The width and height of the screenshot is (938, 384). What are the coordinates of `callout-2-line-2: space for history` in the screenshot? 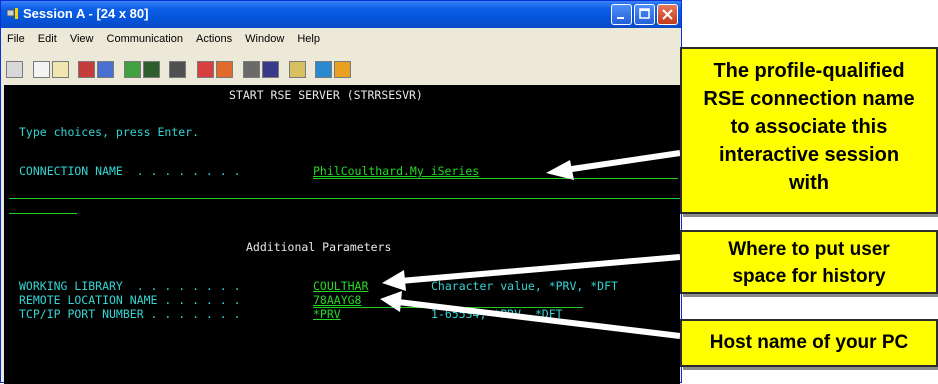 It's located at (809, 276).